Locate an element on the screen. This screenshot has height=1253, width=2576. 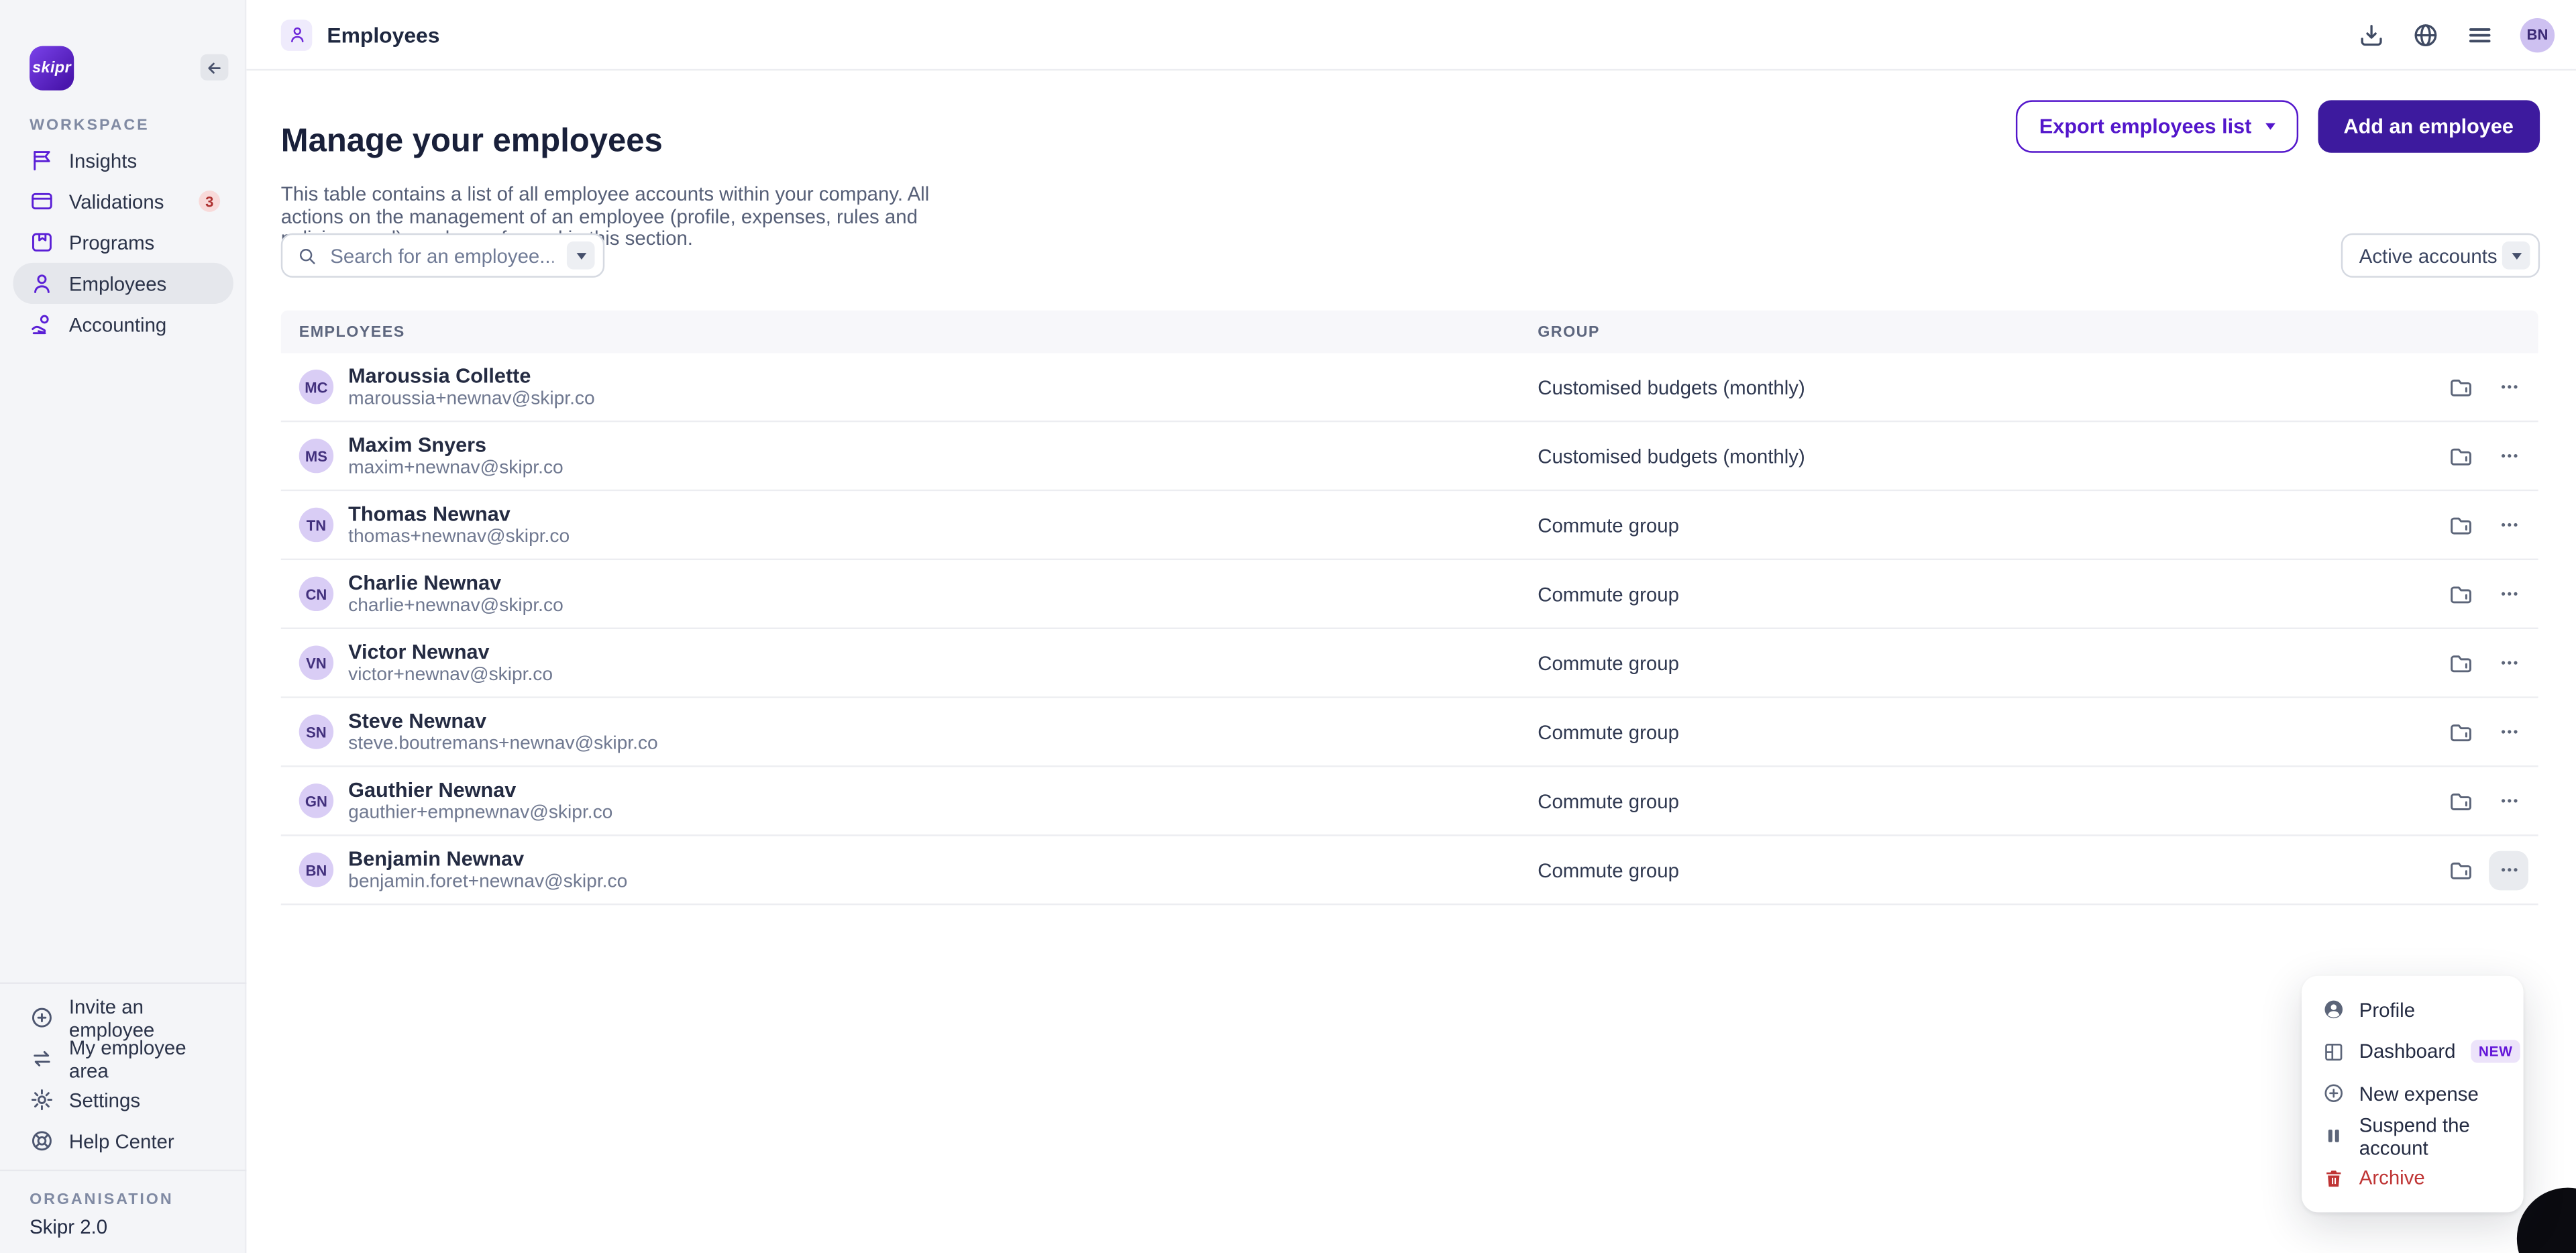
employee-name: Thomas Newnav is located at coordinates (429, 513).